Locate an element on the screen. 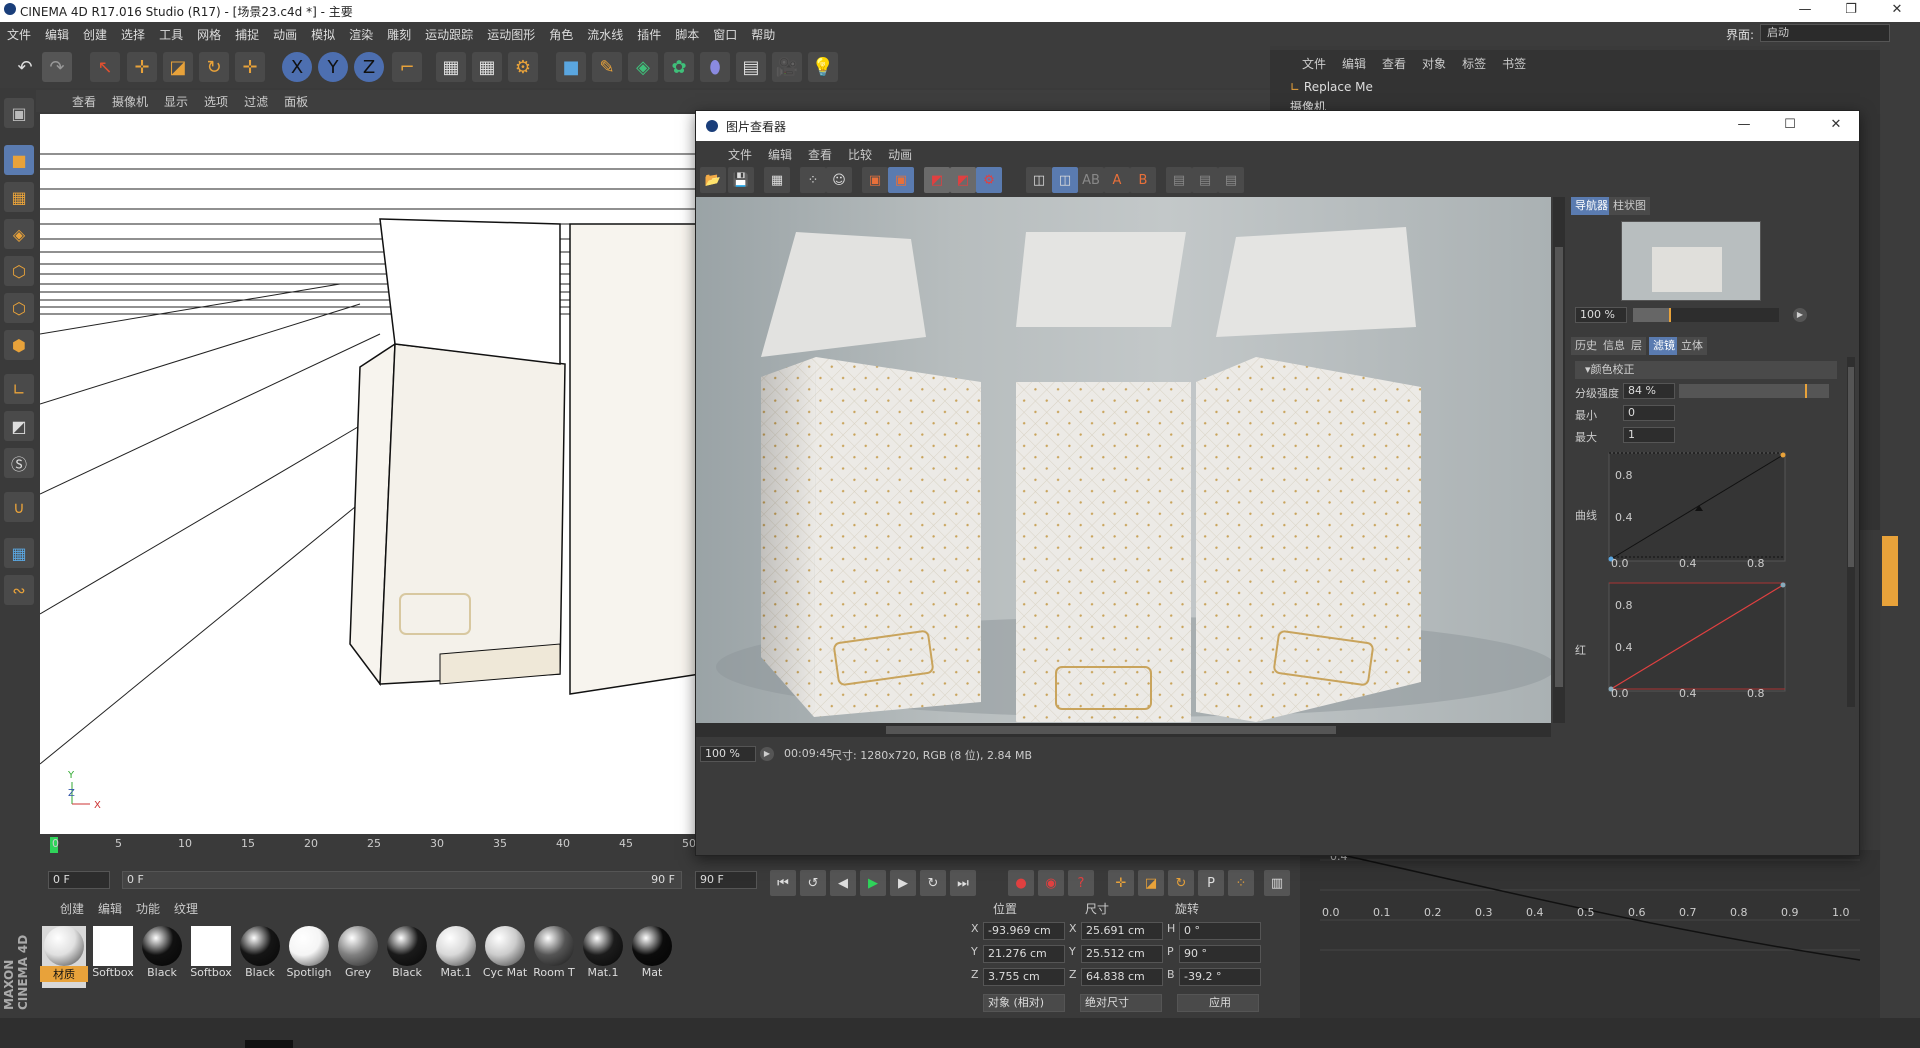 This screenshot has height=1048, width=1920. solo-mode-icon: Ⓢ is located at coordinates (19, 463).